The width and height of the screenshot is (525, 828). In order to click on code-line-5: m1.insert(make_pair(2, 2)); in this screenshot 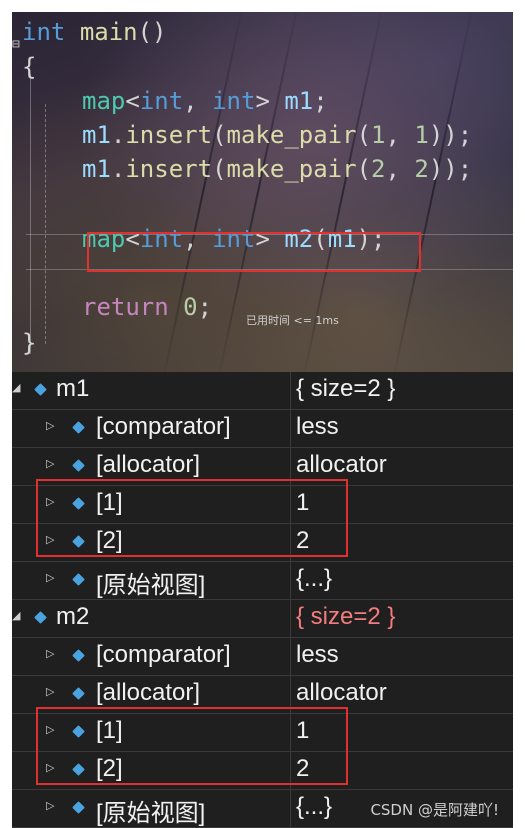, I will do `click(277, 169)`.